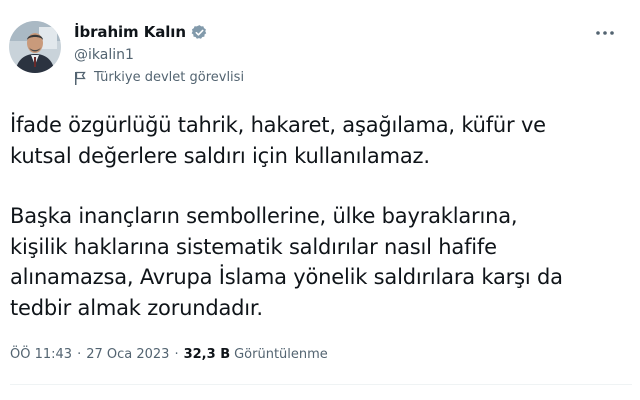 The width and height of the screenshot is (640, 400). I want to click on views-label: Görüntülenme, so click(281, 354).